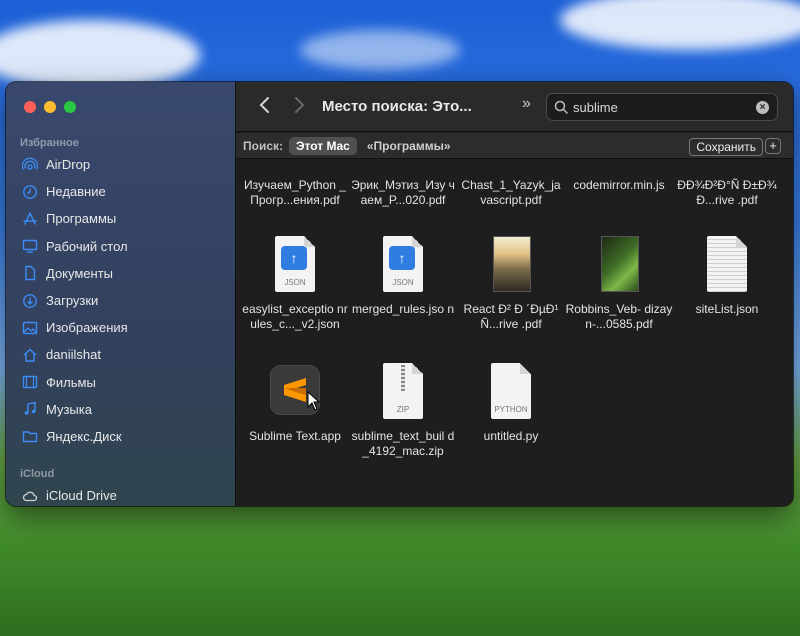  I want to click on file-name: Robbins_Veb- dizayn-...0585.pdf, so click(619, 316).